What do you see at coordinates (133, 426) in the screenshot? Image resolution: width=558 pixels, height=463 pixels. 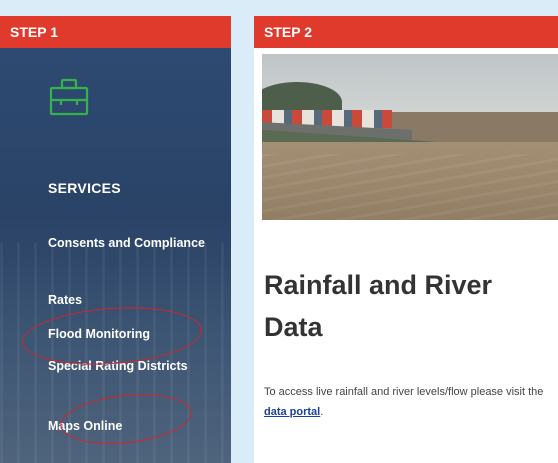 I see `menu-item-maps-online: Maps Online` at bounding box center [133, 426].